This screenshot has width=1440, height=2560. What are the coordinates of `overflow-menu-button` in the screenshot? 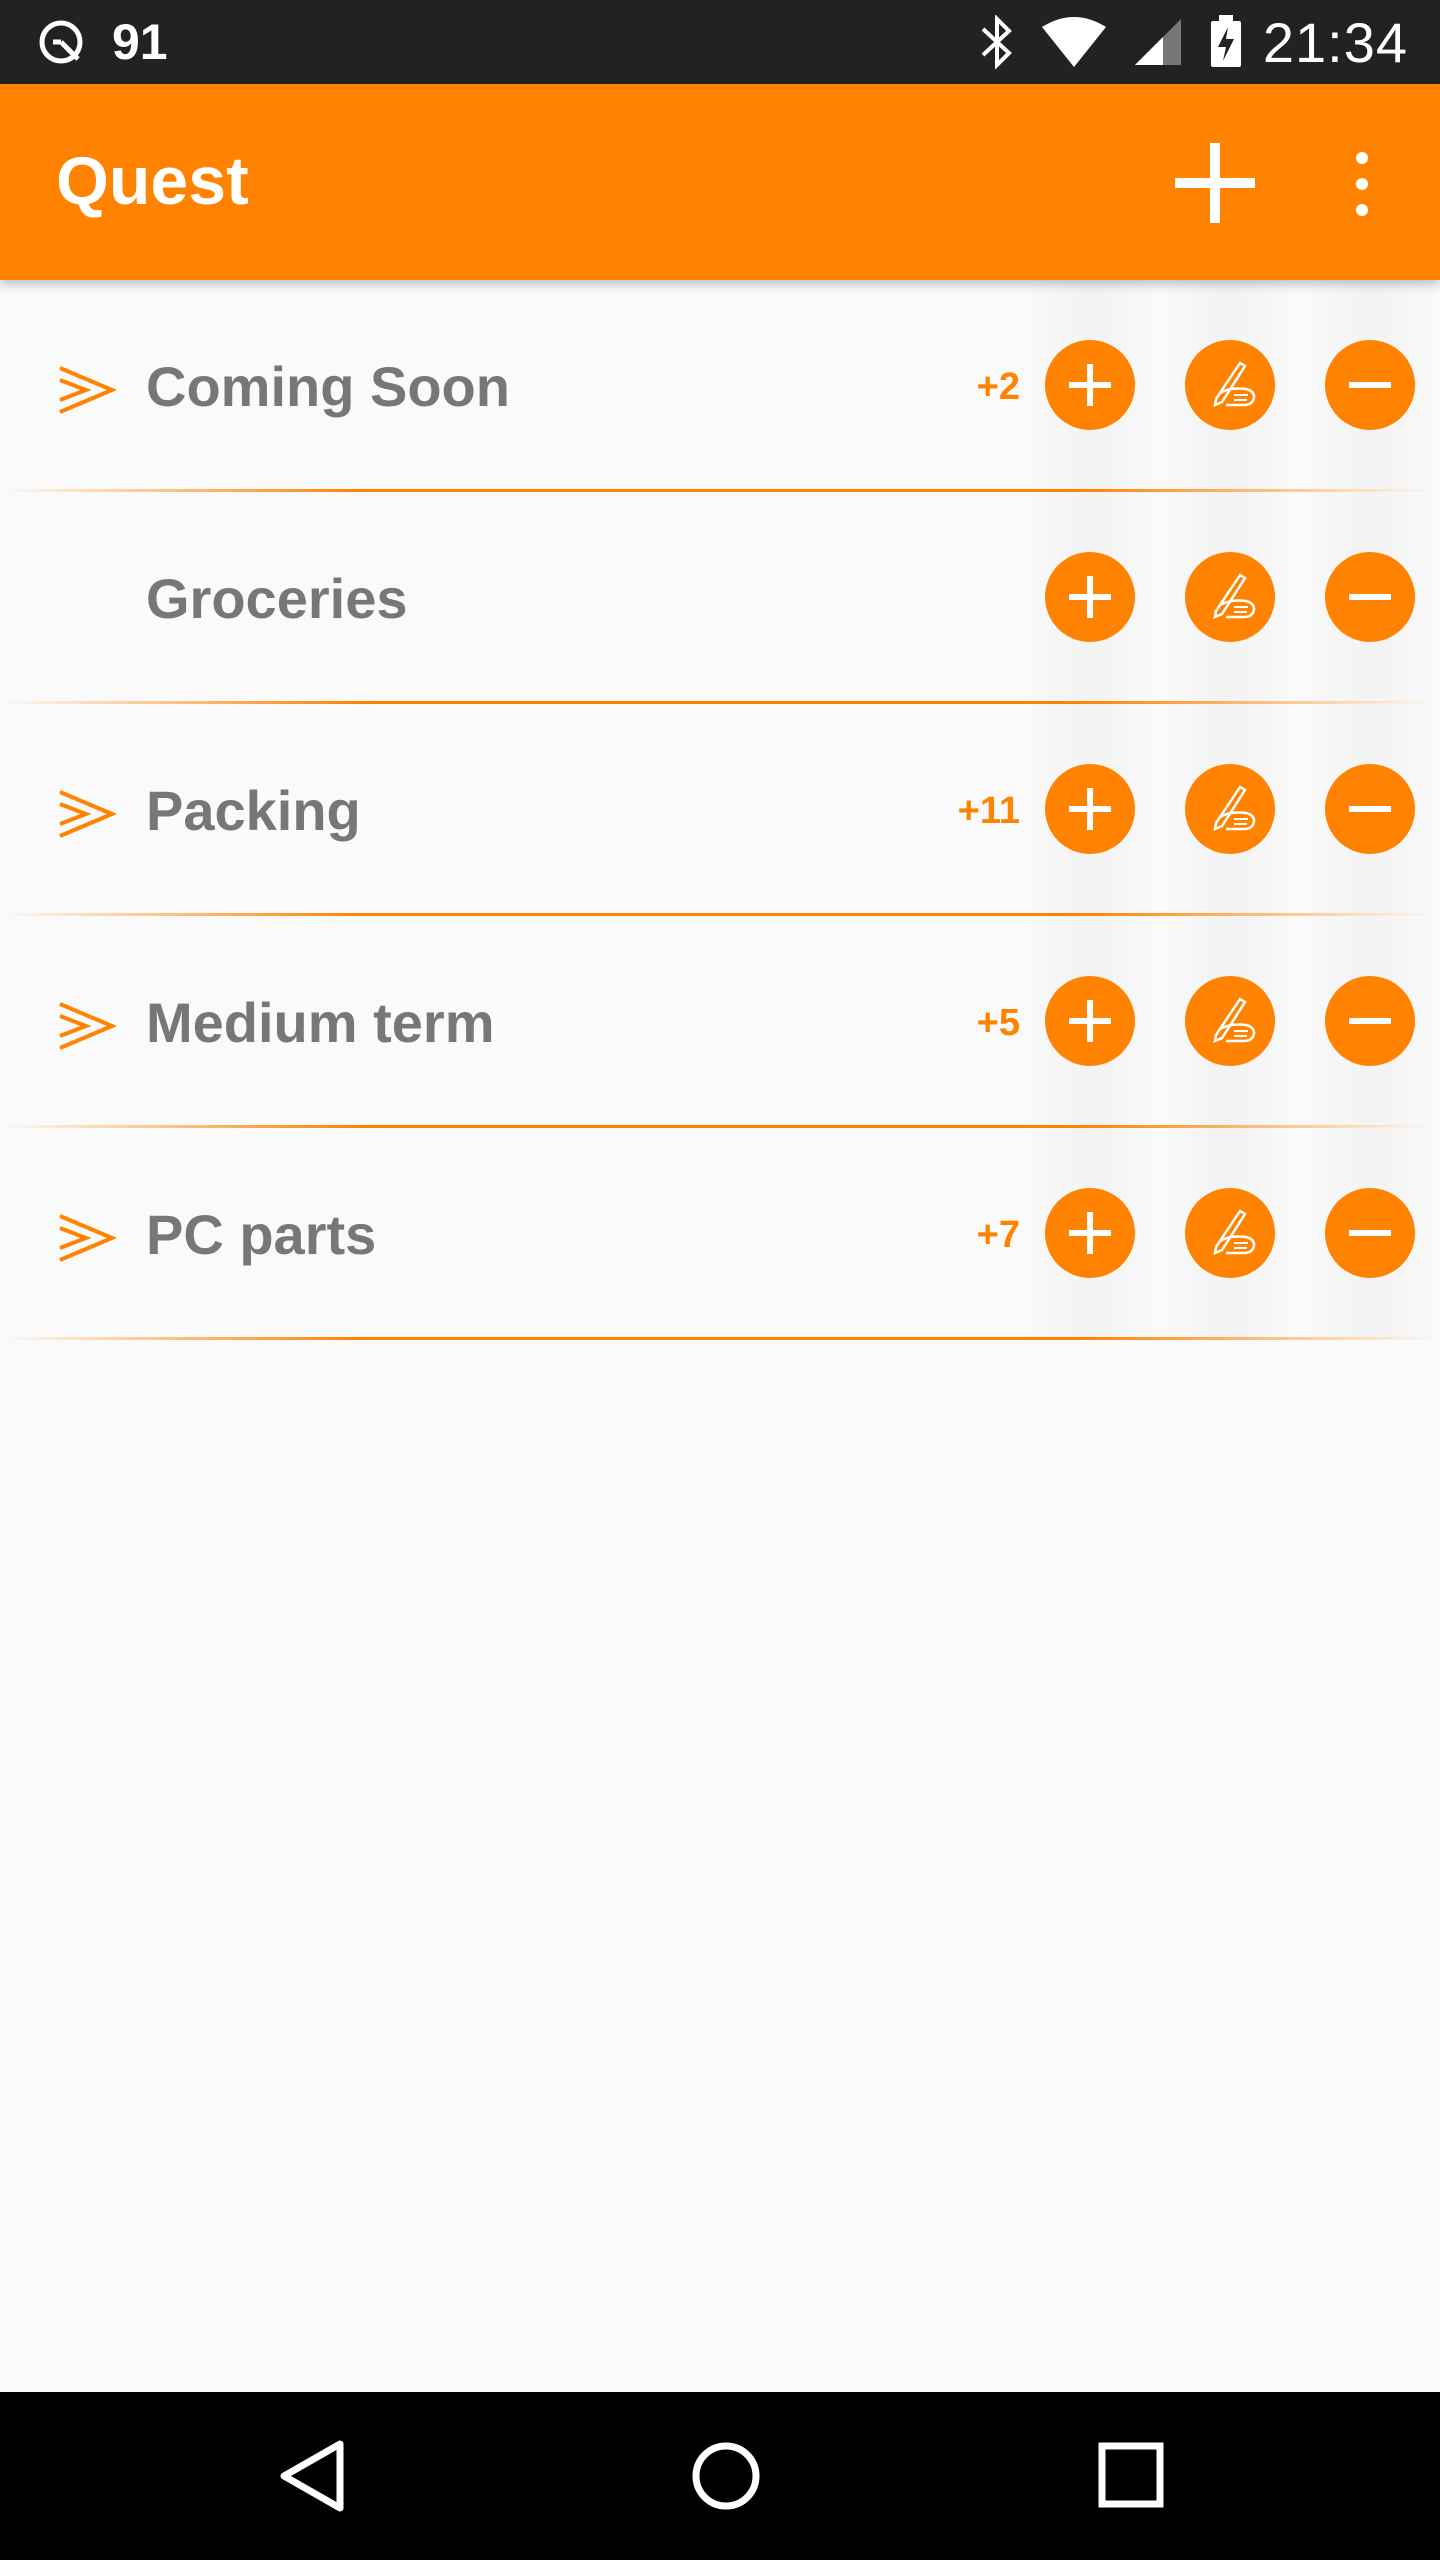 It's located at (1362, 184).